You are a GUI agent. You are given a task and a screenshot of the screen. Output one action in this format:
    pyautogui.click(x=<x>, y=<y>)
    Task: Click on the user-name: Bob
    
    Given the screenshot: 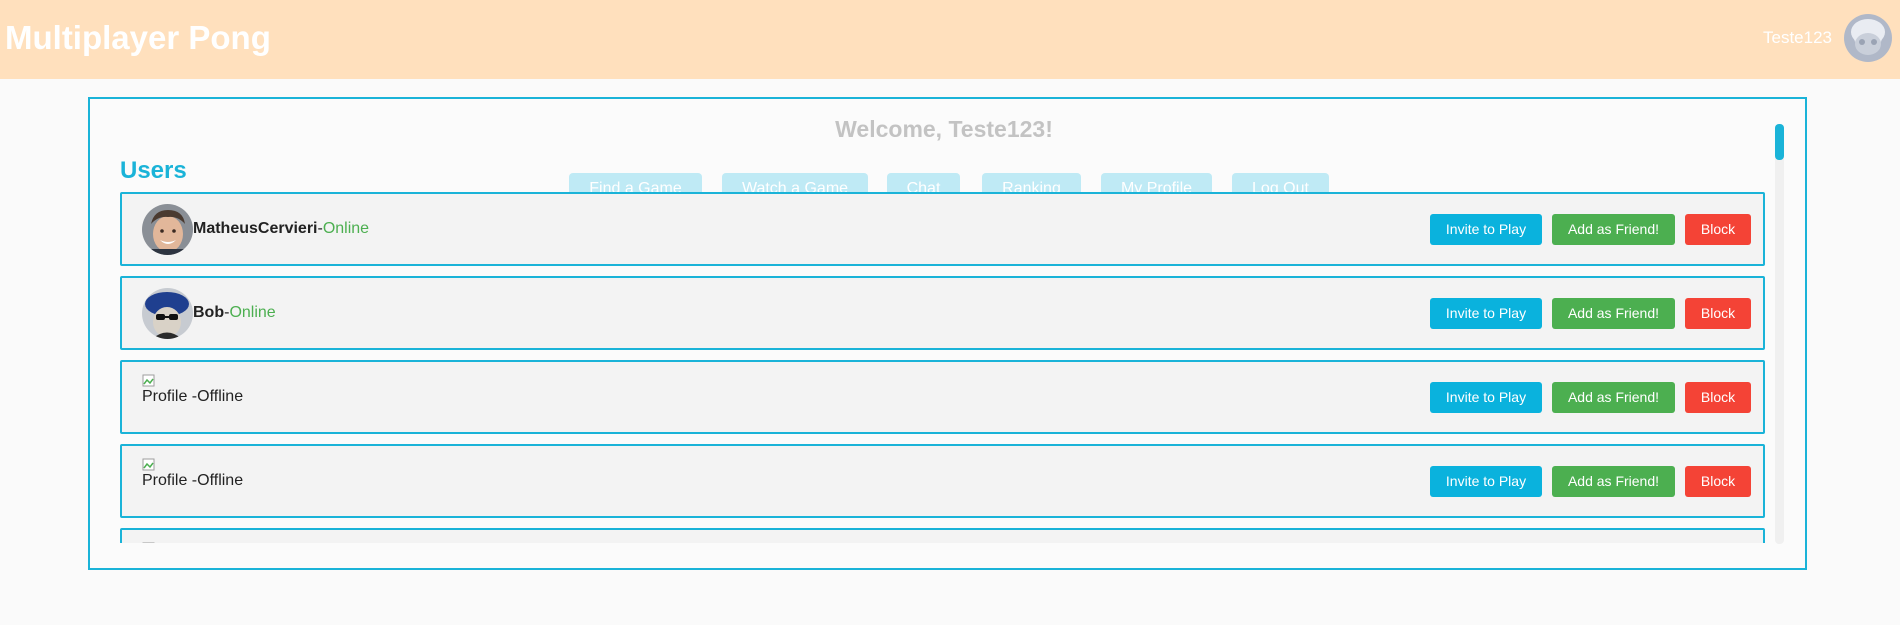 What is the action you would take?
    pyautogui.click(x=208, y=312)
    